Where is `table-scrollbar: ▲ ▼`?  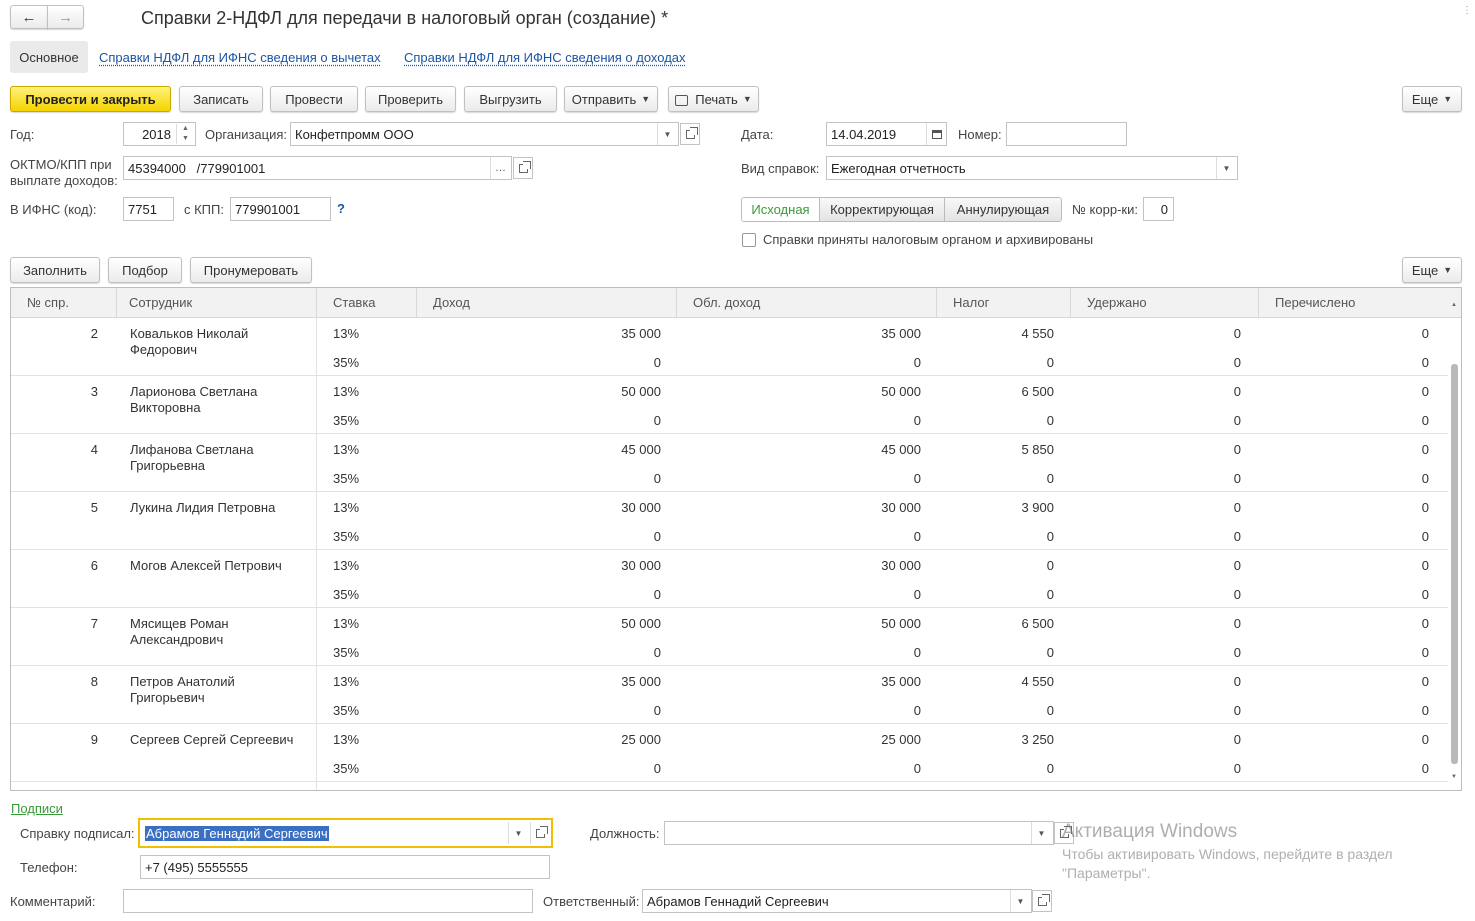 table-scrollbar: ▲ ▼ is located at coordinates (1454, 542).